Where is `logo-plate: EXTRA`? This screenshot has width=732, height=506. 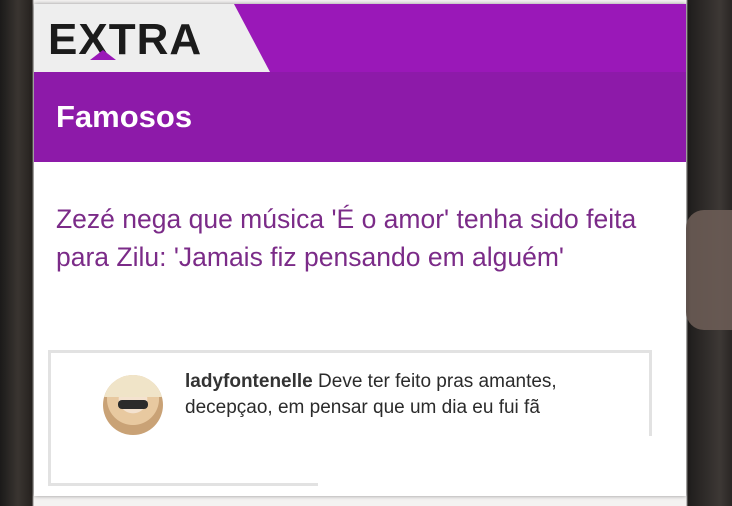 logo-plate: EXTRA is located at coordinates (152, 38).